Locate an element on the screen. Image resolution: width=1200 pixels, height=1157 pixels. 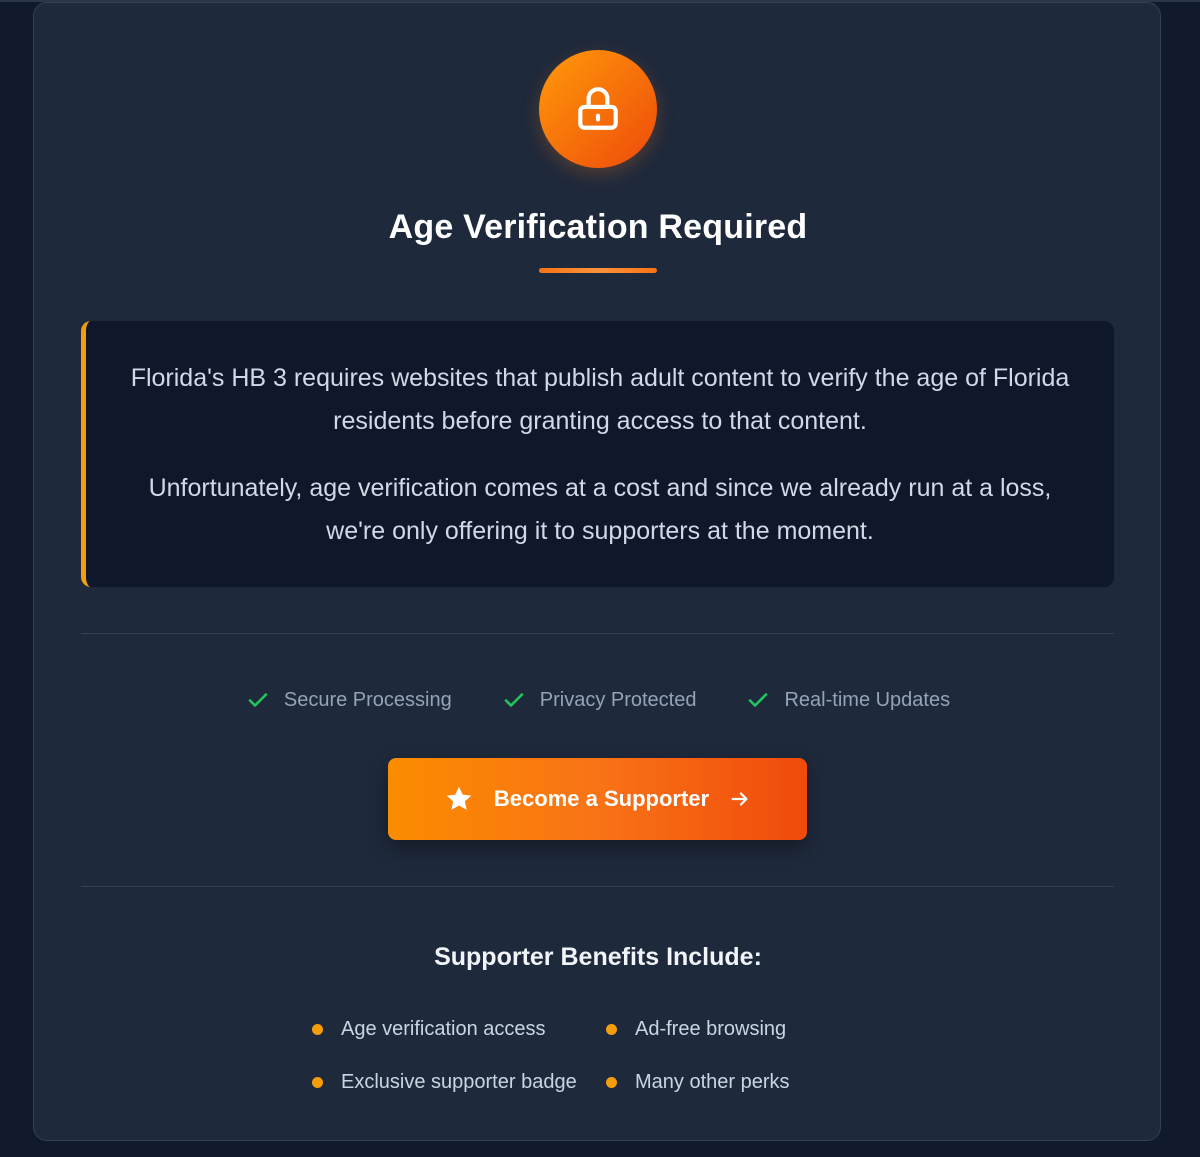
divider-bottom is located at coordinates (597, 886).